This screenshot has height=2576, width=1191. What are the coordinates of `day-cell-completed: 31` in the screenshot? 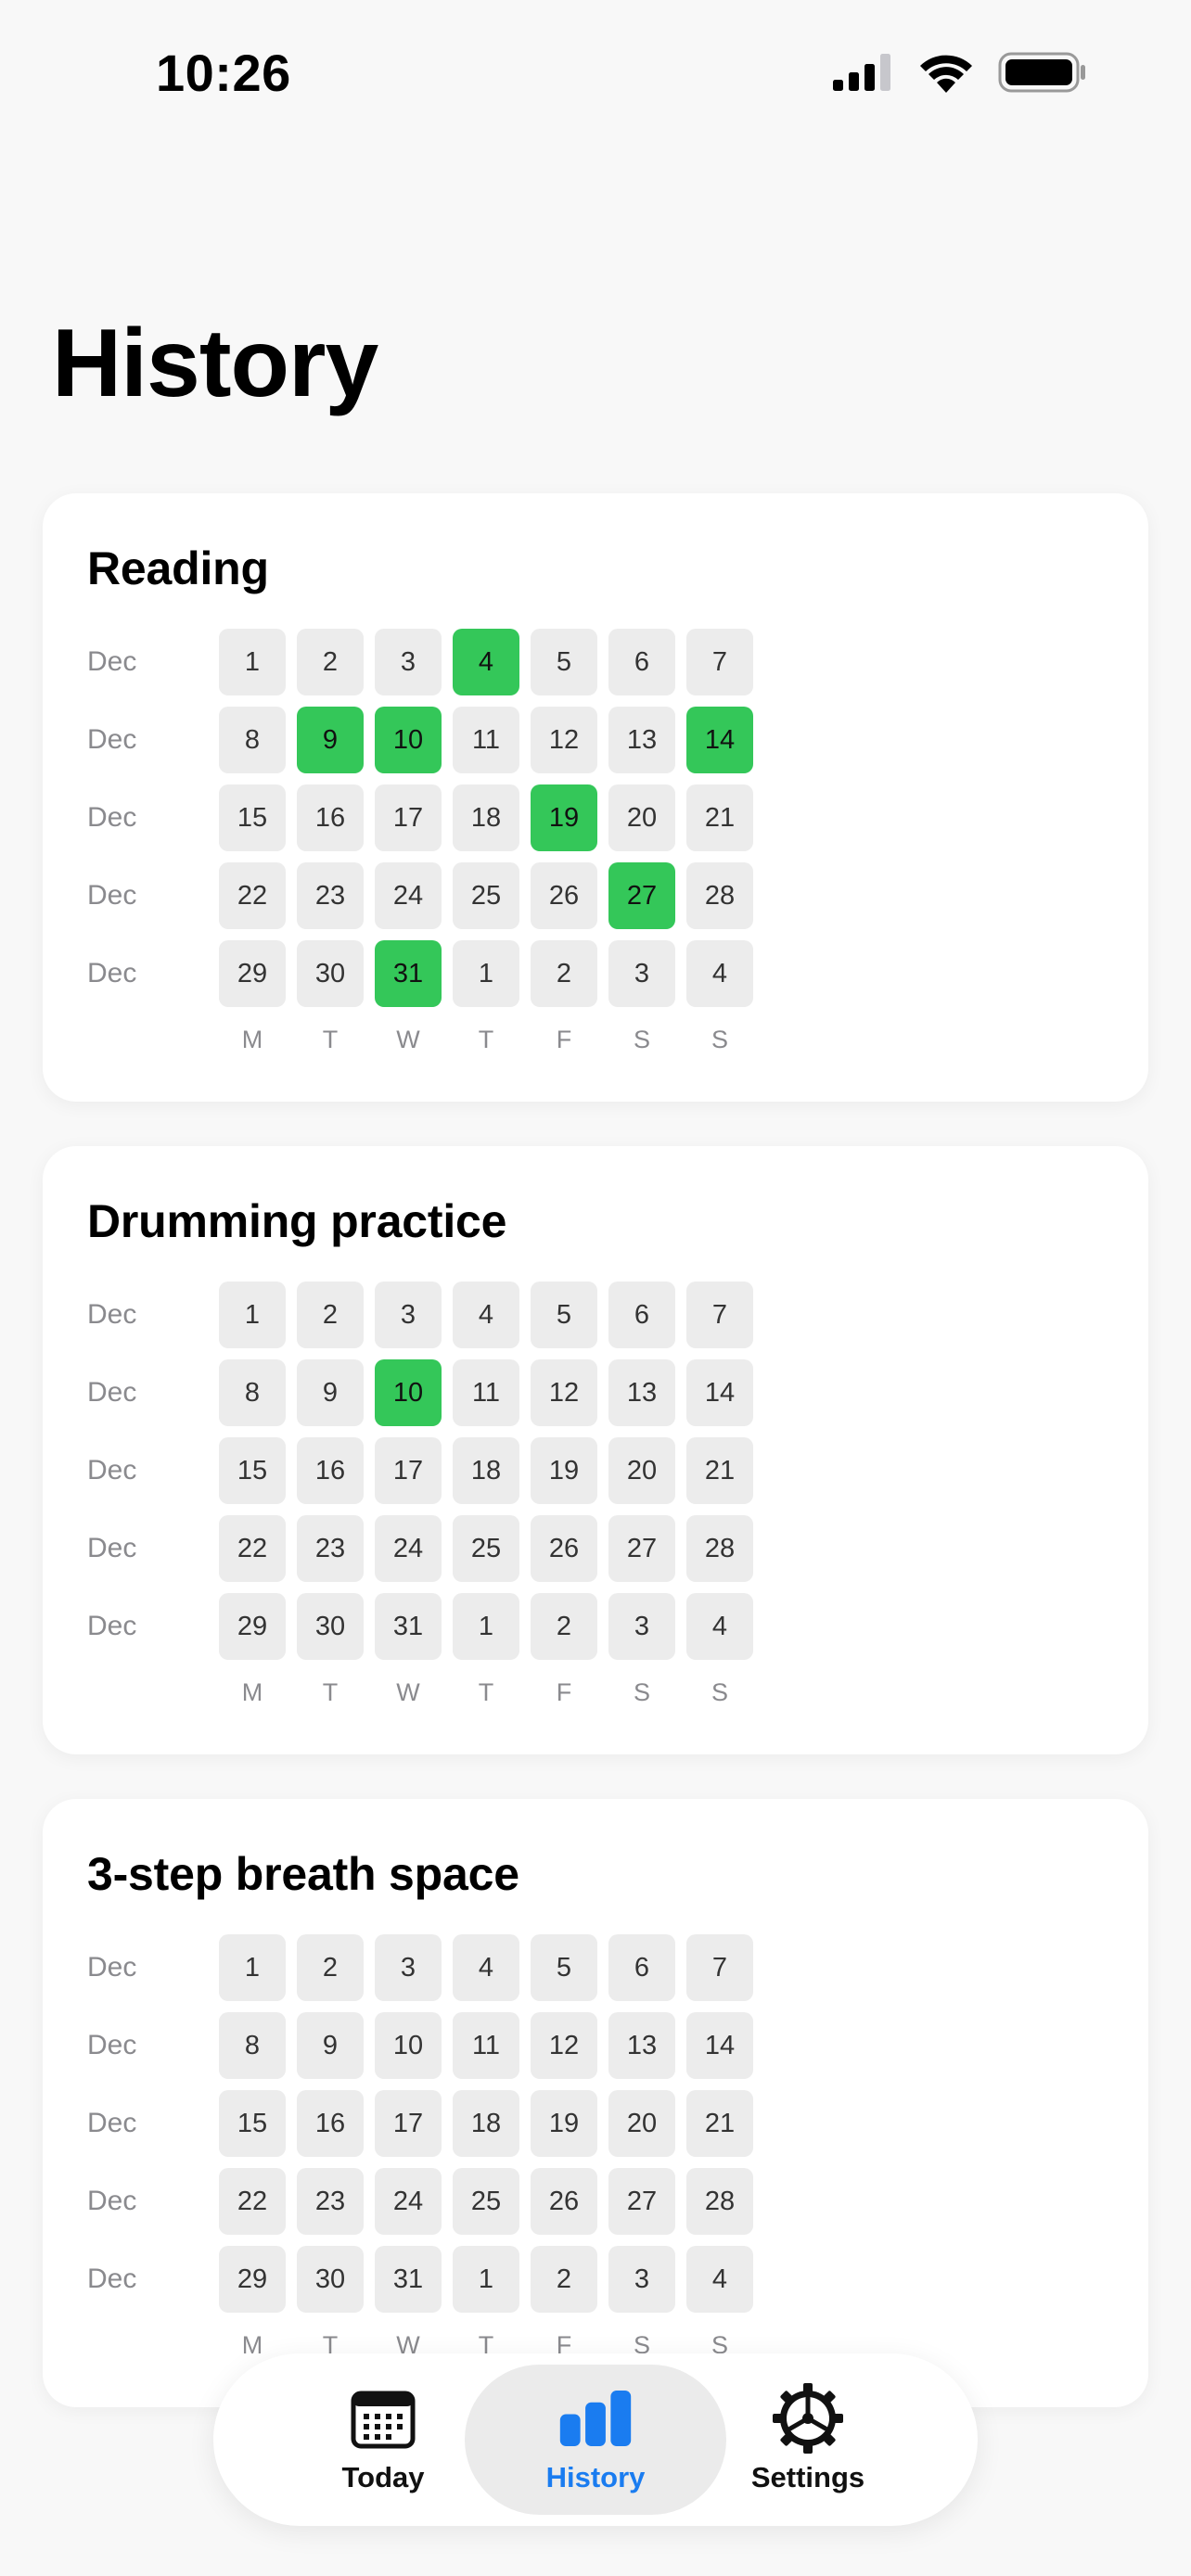 It's located at (408, 973).